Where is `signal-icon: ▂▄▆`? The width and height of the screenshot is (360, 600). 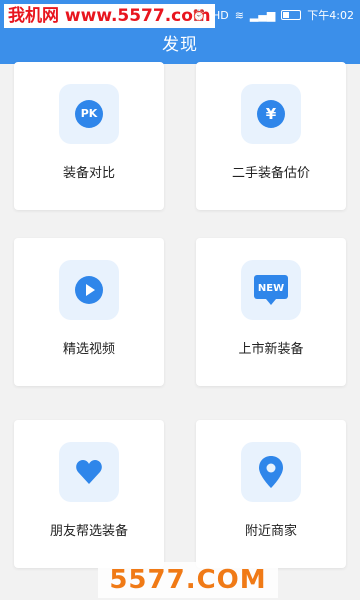 signal-icon: ▂▄▆ is located at coordinates (262, 15).